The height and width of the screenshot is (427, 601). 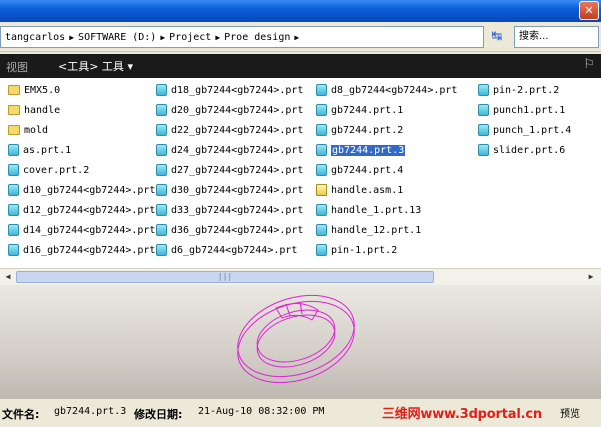 What do you see at coordinates (95, 66) in the screenshot?
I see `tools-menu: <工具> 工具 ▾` at bounding box center [95, 66].